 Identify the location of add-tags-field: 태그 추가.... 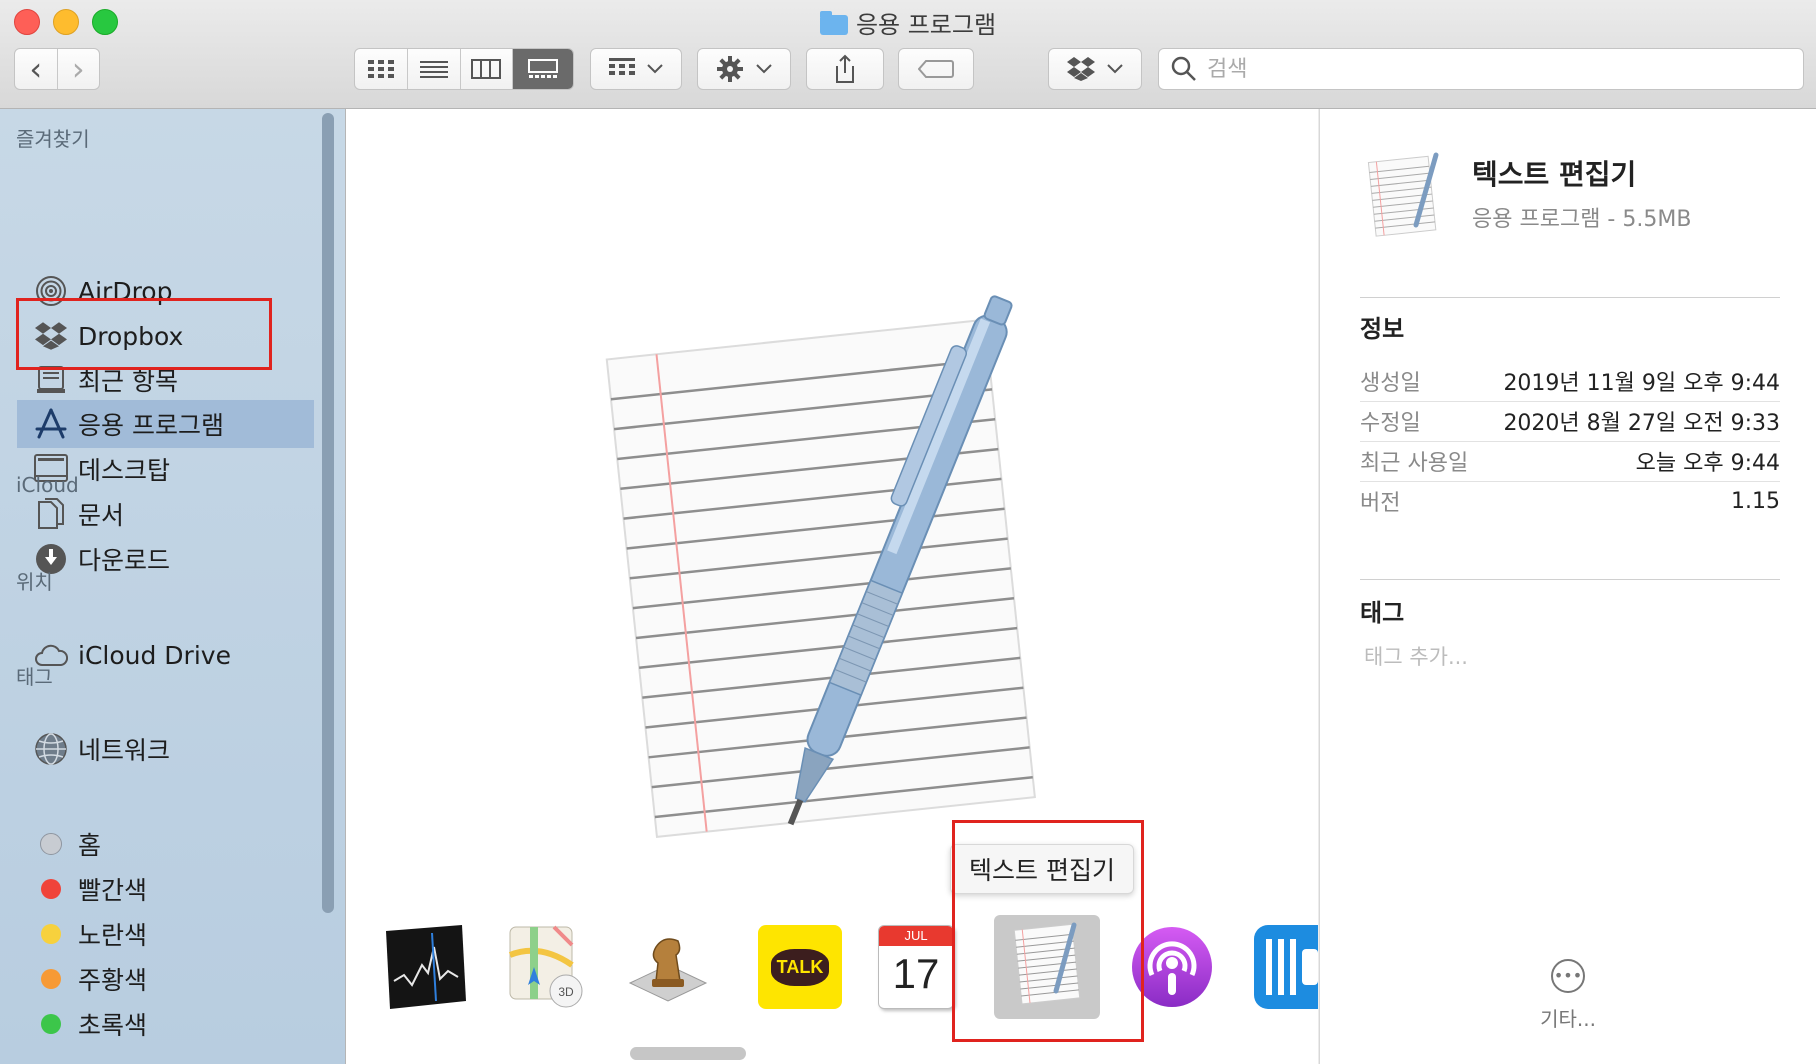
(1416, 656).